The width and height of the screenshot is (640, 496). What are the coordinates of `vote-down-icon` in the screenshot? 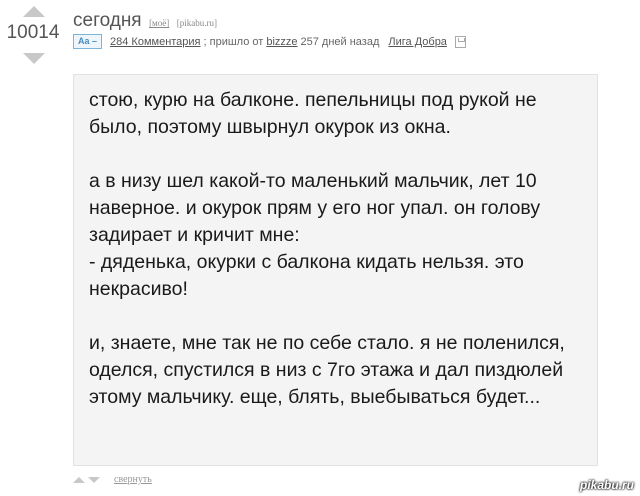 It's located at (34, 58).